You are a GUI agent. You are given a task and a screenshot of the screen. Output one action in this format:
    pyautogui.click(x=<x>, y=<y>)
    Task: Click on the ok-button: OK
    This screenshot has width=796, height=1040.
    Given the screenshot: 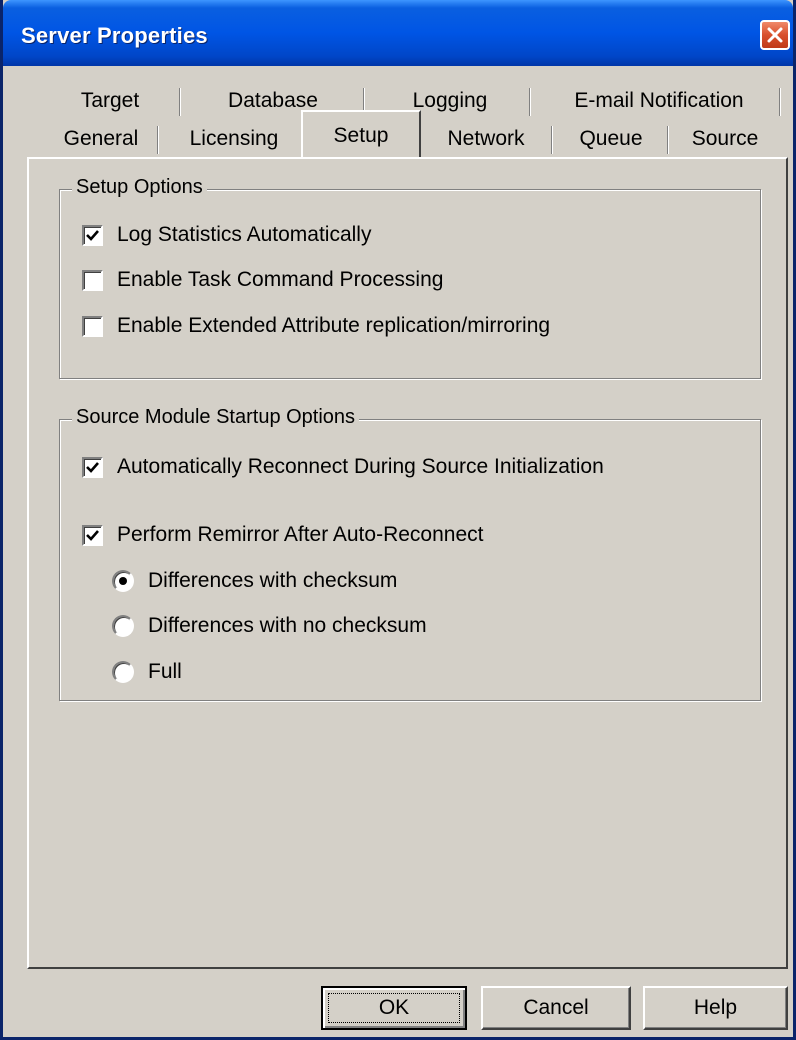 What is the action you would take?
    pyautogui.click(x=394, y=1008)
    